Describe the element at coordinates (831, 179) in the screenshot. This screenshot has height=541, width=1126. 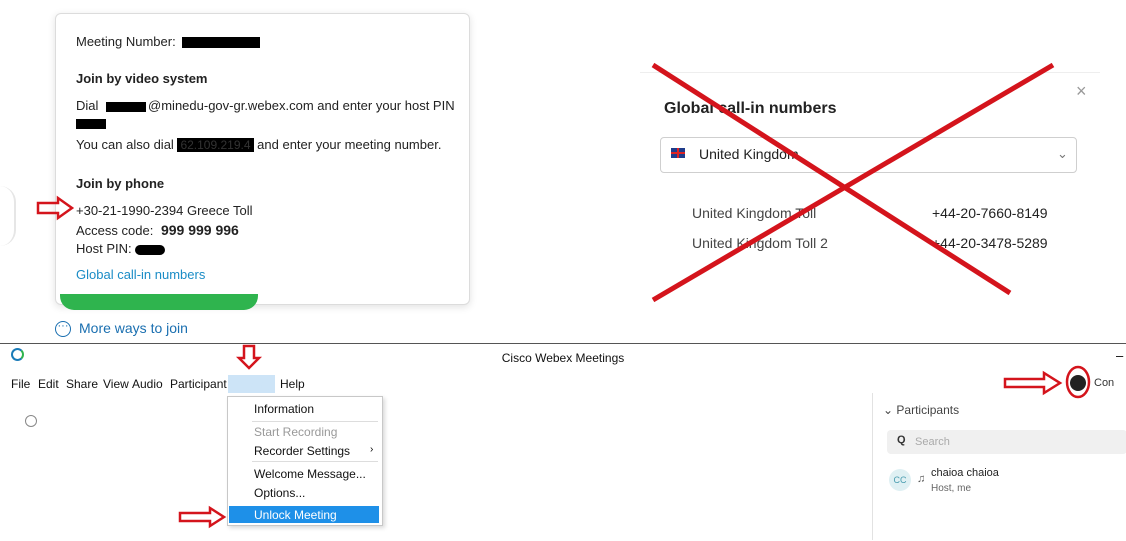
I see `cross-line` at that location.